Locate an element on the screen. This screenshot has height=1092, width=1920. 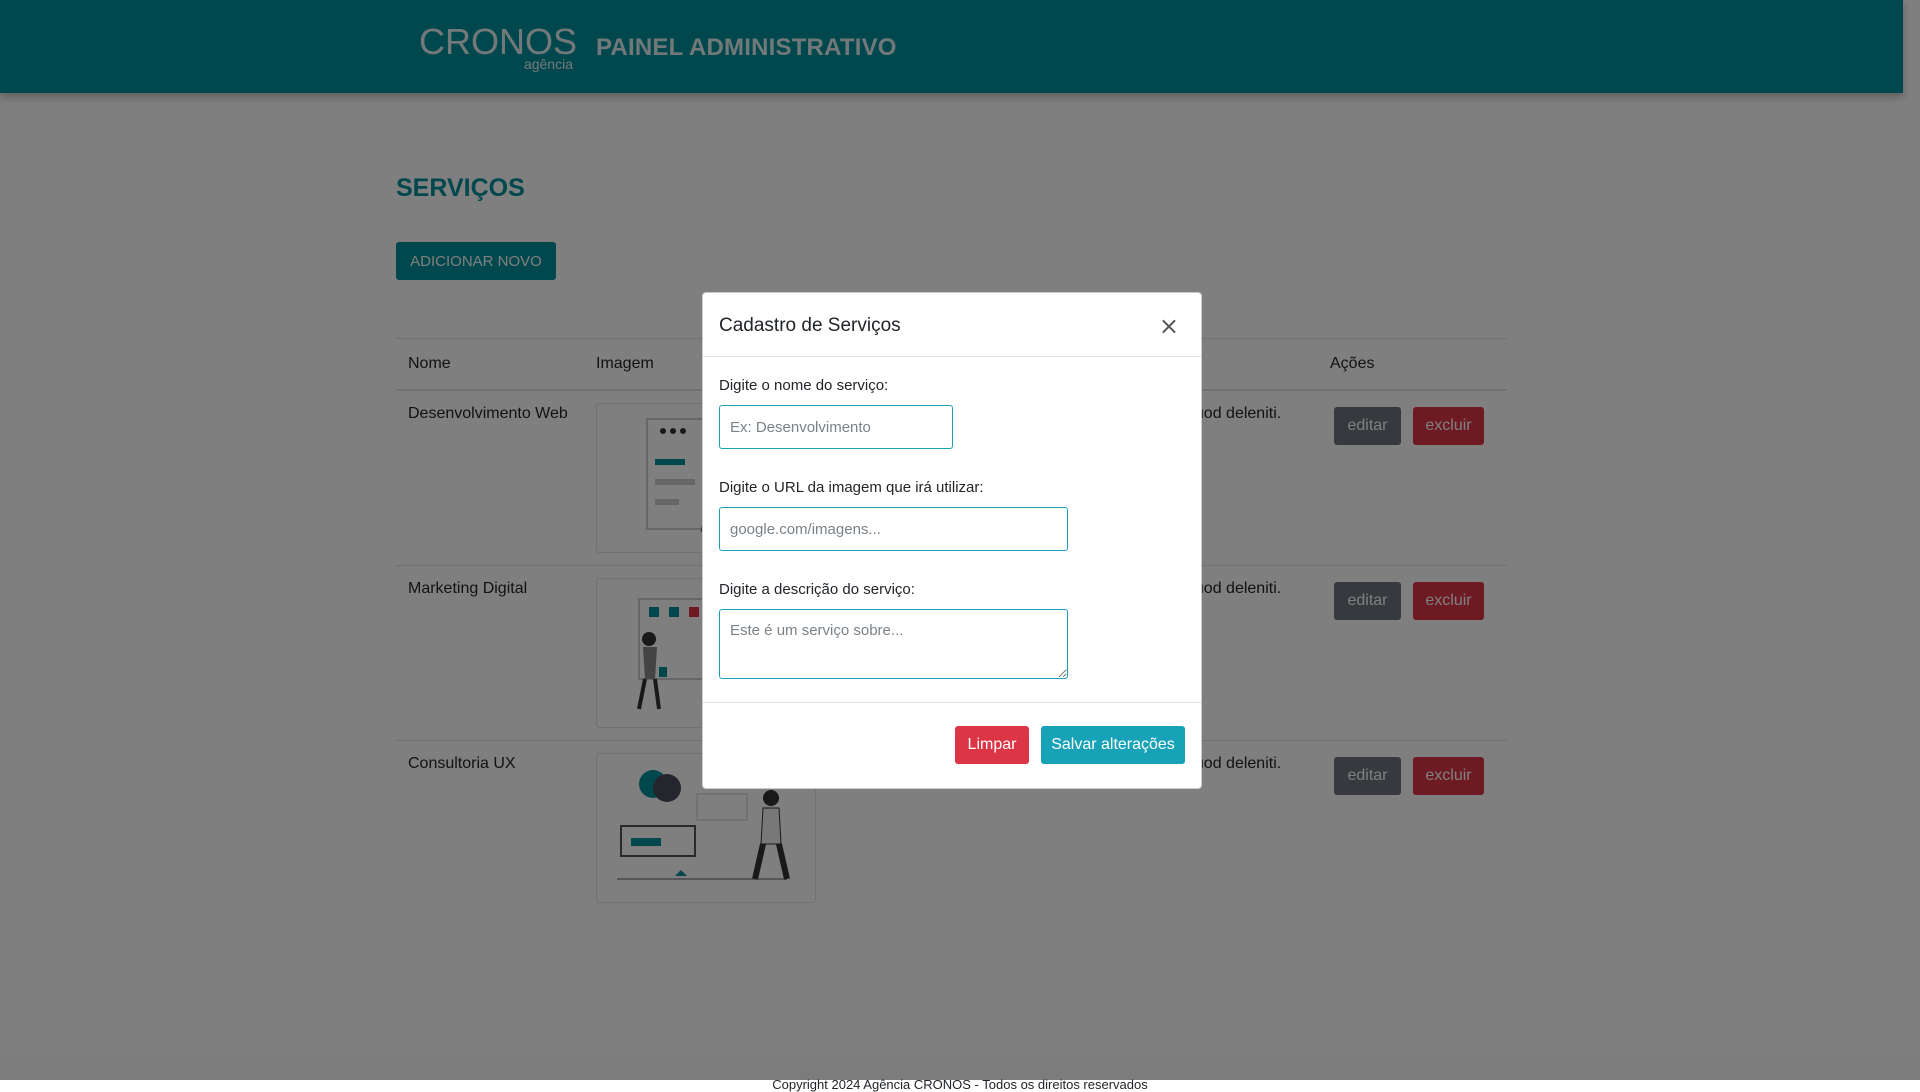
clear-button: Limpar is located at coordinates (992, 745).